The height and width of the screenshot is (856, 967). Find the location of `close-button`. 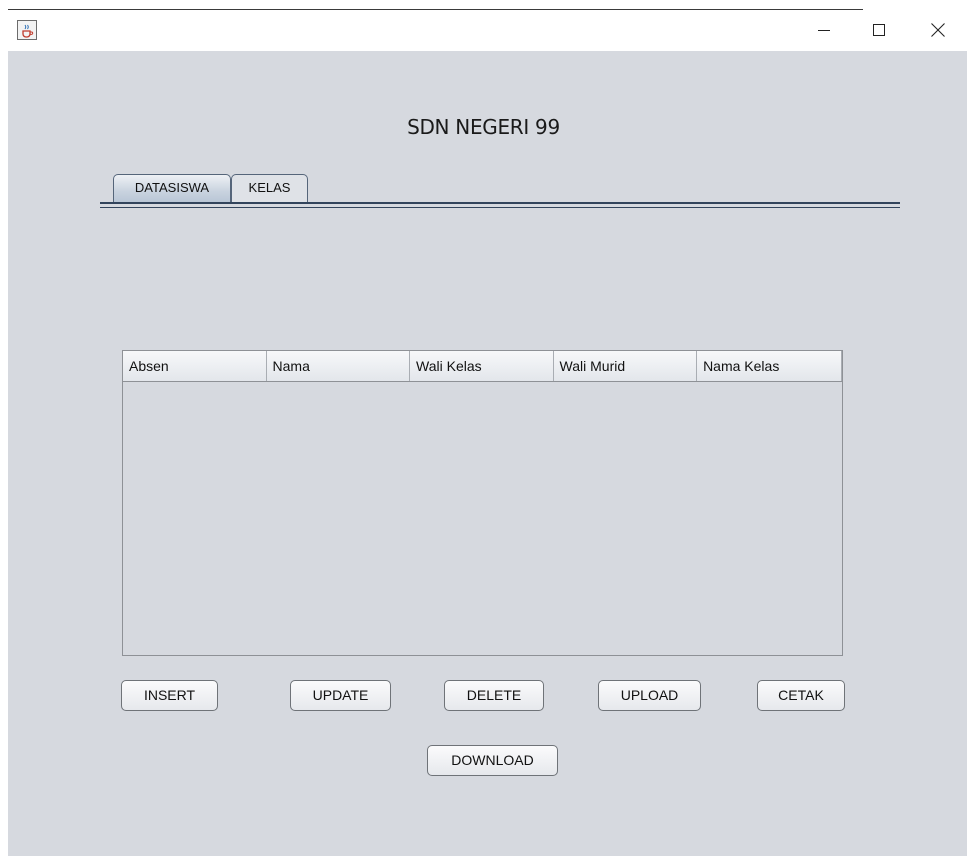

close-button is located at coordinates (938, 30).